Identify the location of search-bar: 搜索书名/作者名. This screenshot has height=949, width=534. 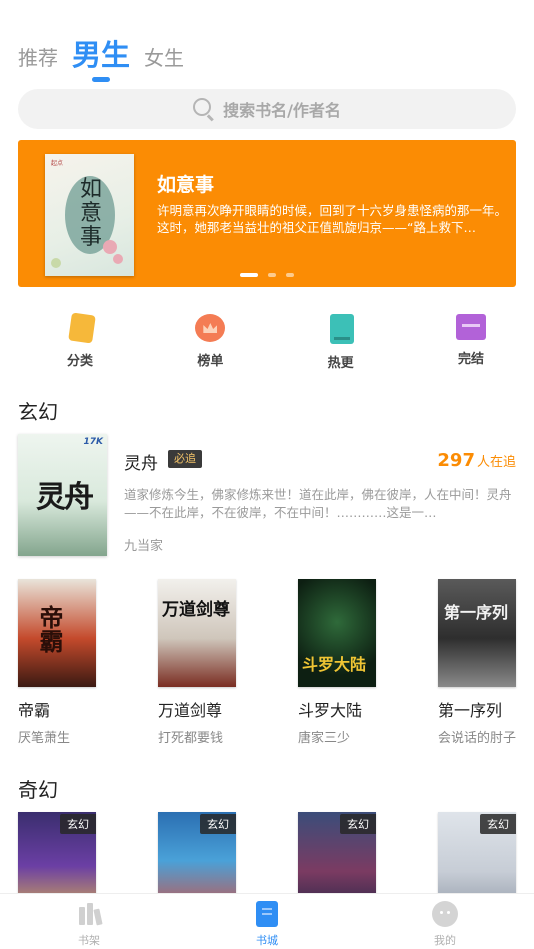
(267, 109).